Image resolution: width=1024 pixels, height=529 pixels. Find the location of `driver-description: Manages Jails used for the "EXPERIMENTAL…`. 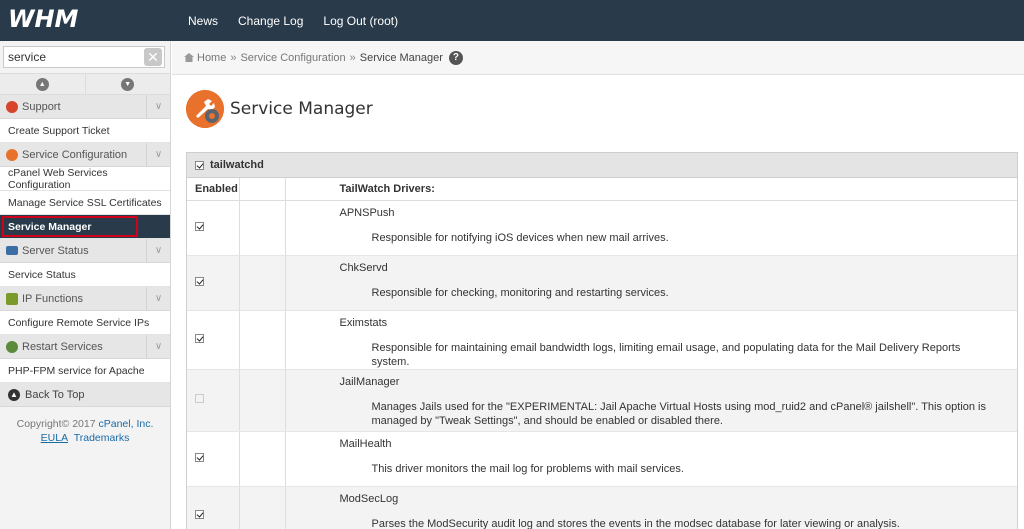

driver-description: Manages Jails used for the "EXPERIMENTAL… is located at coordinates (679, 413).